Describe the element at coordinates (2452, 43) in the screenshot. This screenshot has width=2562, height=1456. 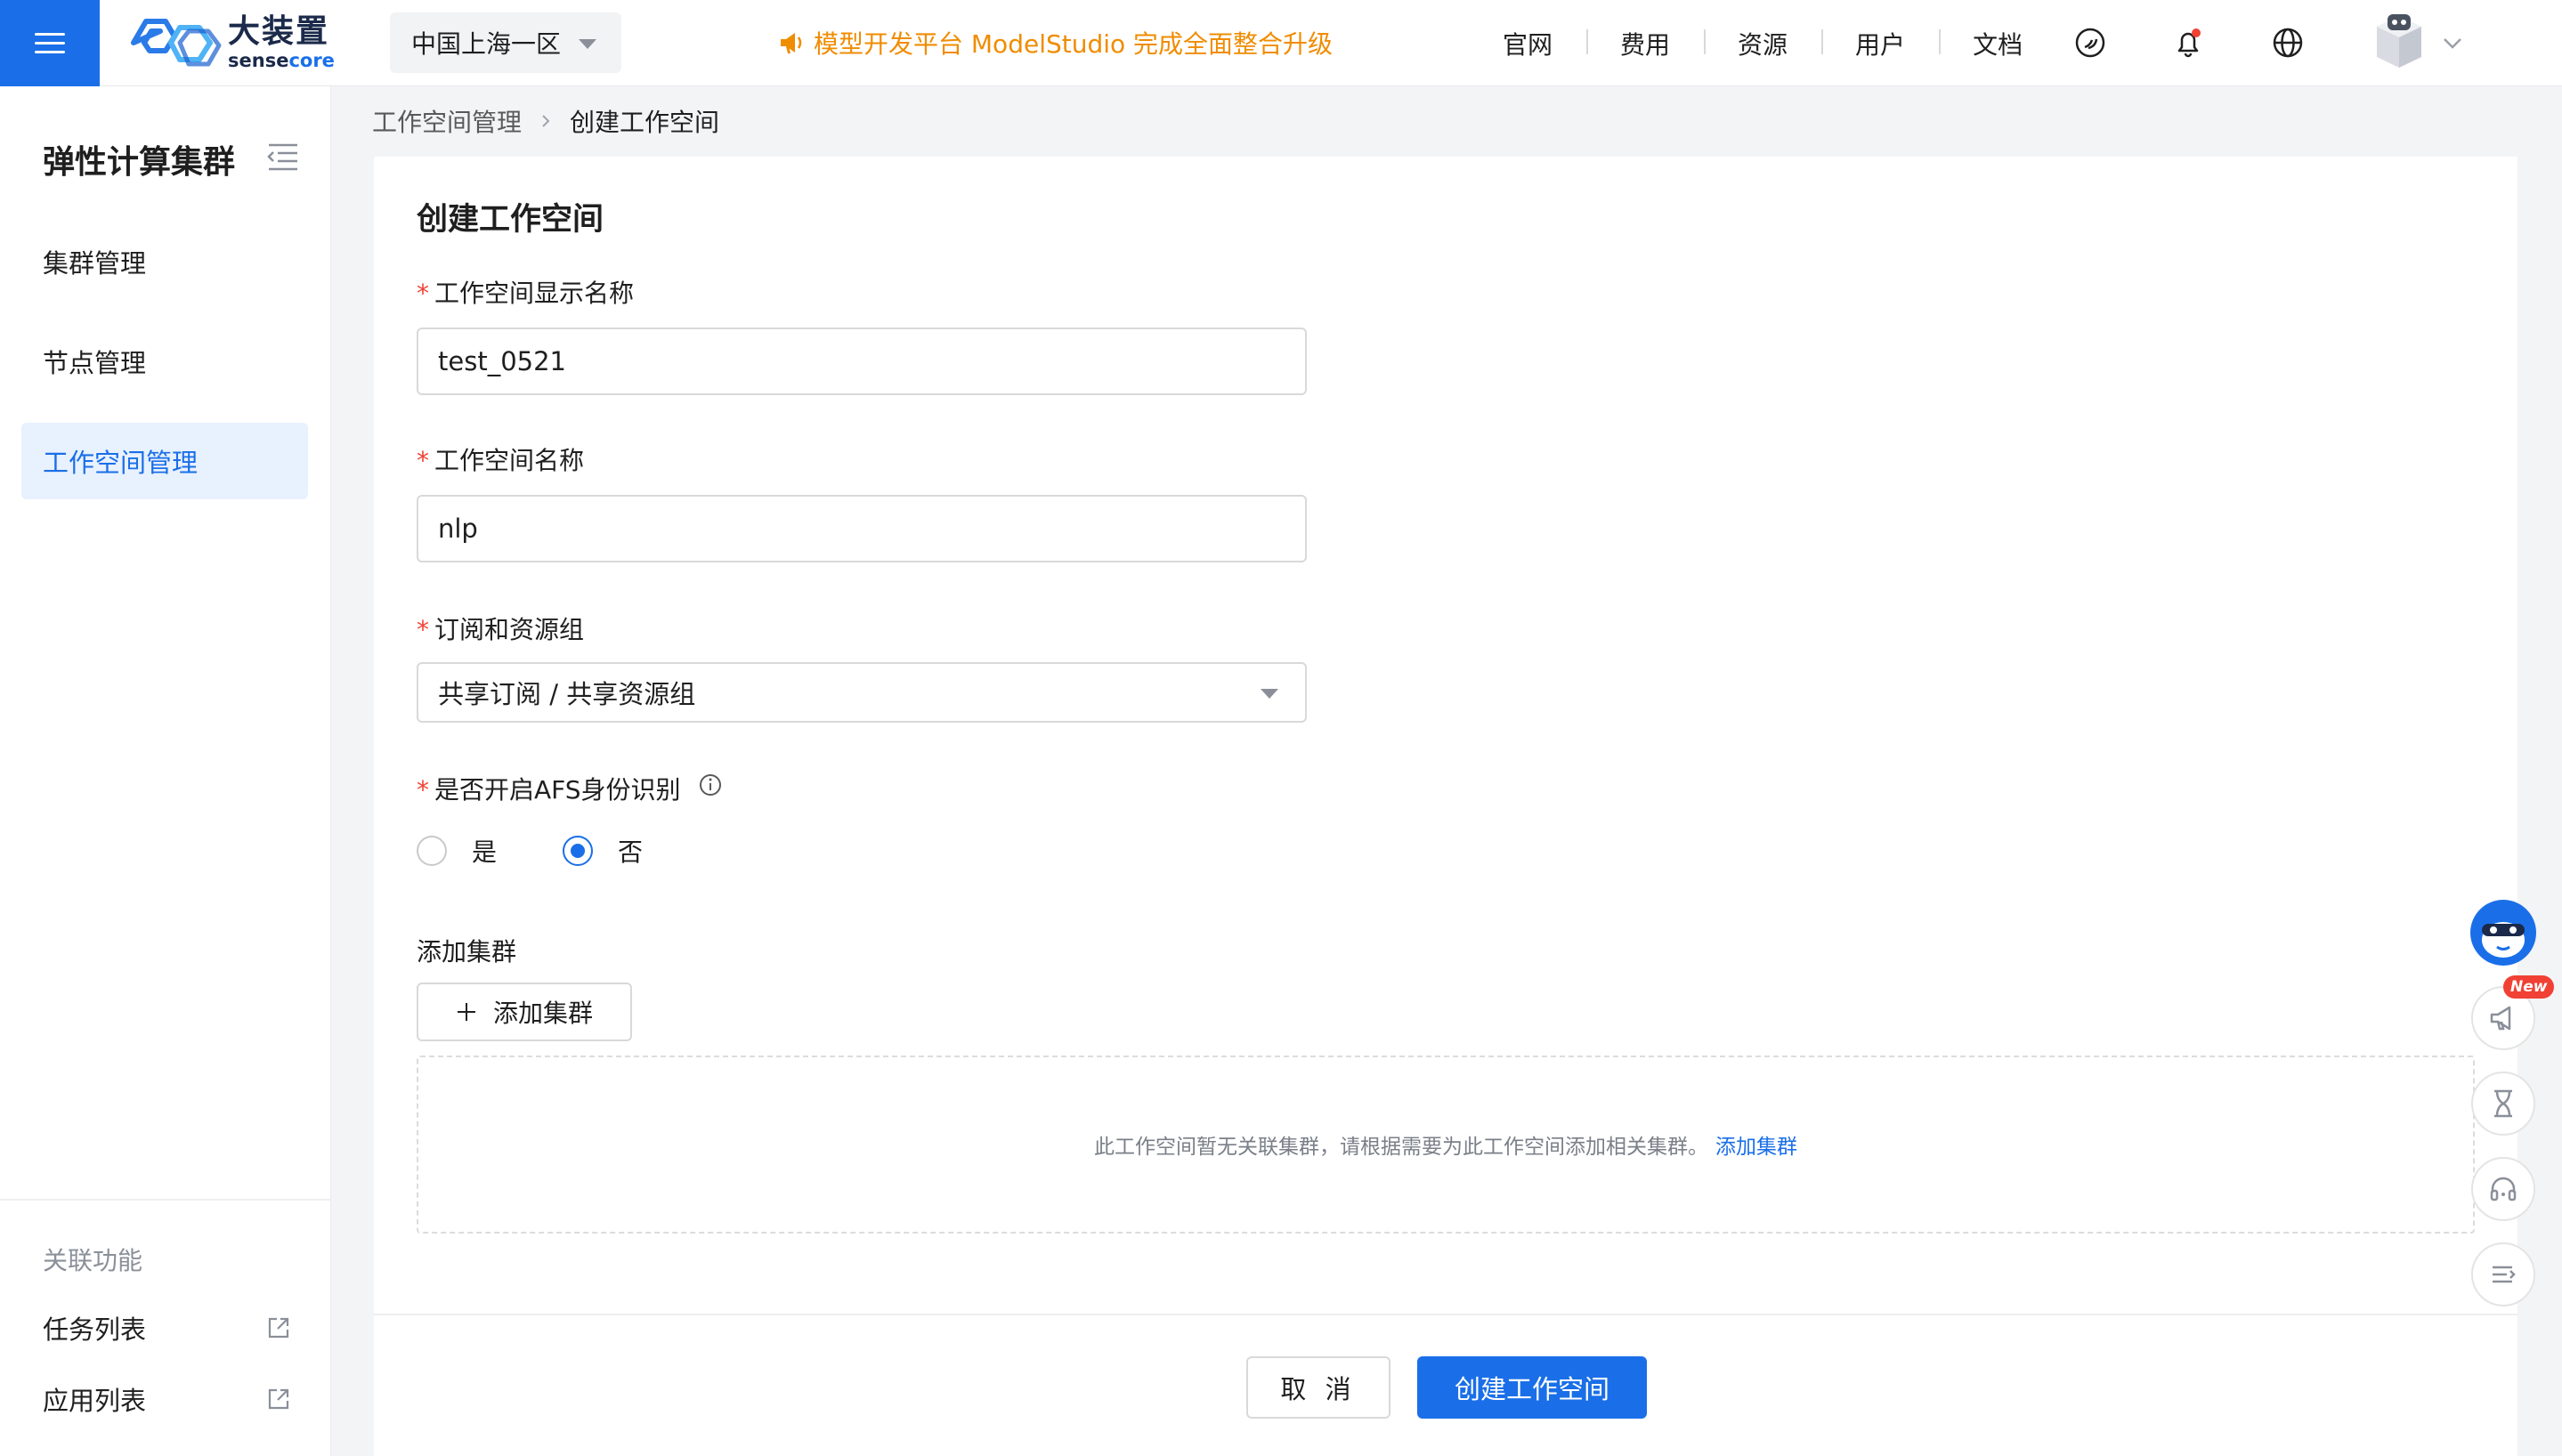
I see `chevron-down-icon` at that location.